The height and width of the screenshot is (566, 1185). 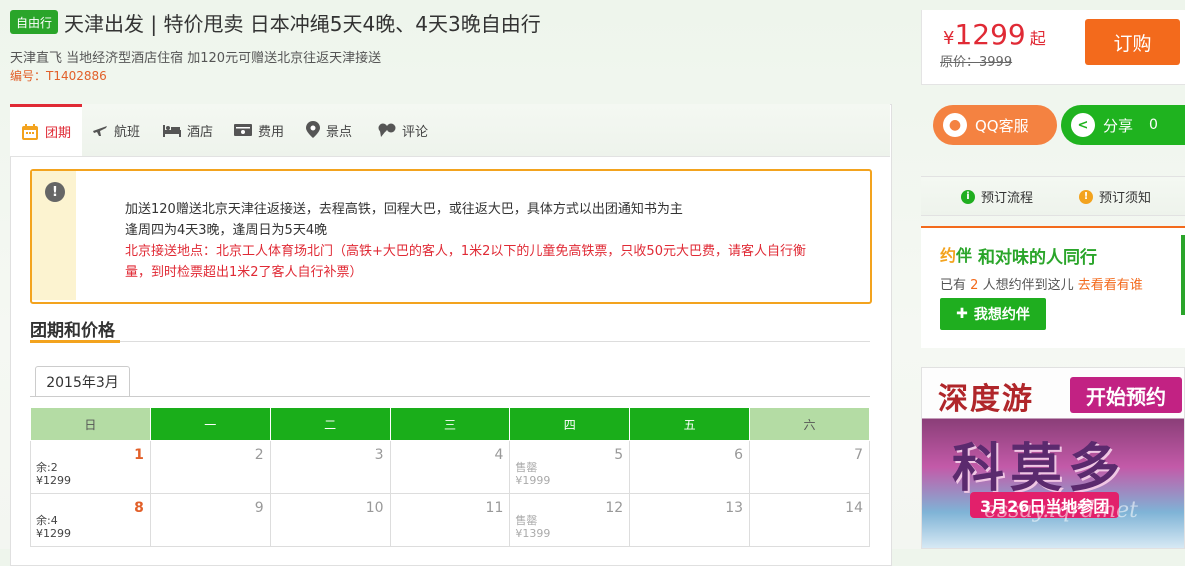 What do you see at coordinates (1132, 42) in the screenshot?
I see `buy-button: 订购` at bounding box center [1132, 42].